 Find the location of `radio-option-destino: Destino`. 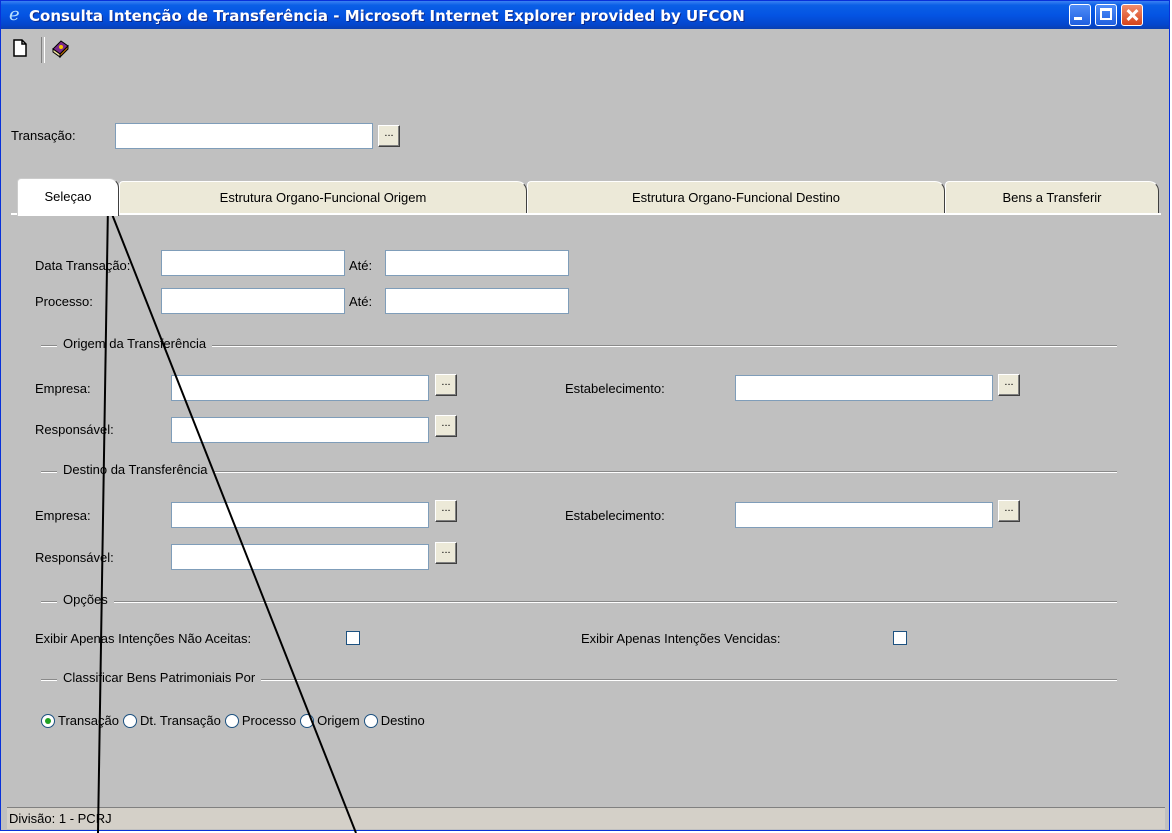

radio-option-destino: Destino is located at coordinates (394, 720).